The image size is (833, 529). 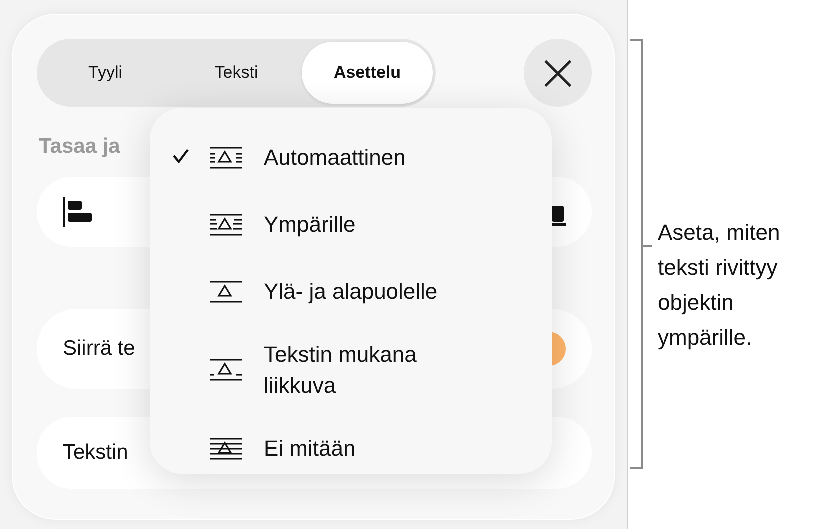 I want to click on menu-item: Automaattinen, so click(x=351, y=157).